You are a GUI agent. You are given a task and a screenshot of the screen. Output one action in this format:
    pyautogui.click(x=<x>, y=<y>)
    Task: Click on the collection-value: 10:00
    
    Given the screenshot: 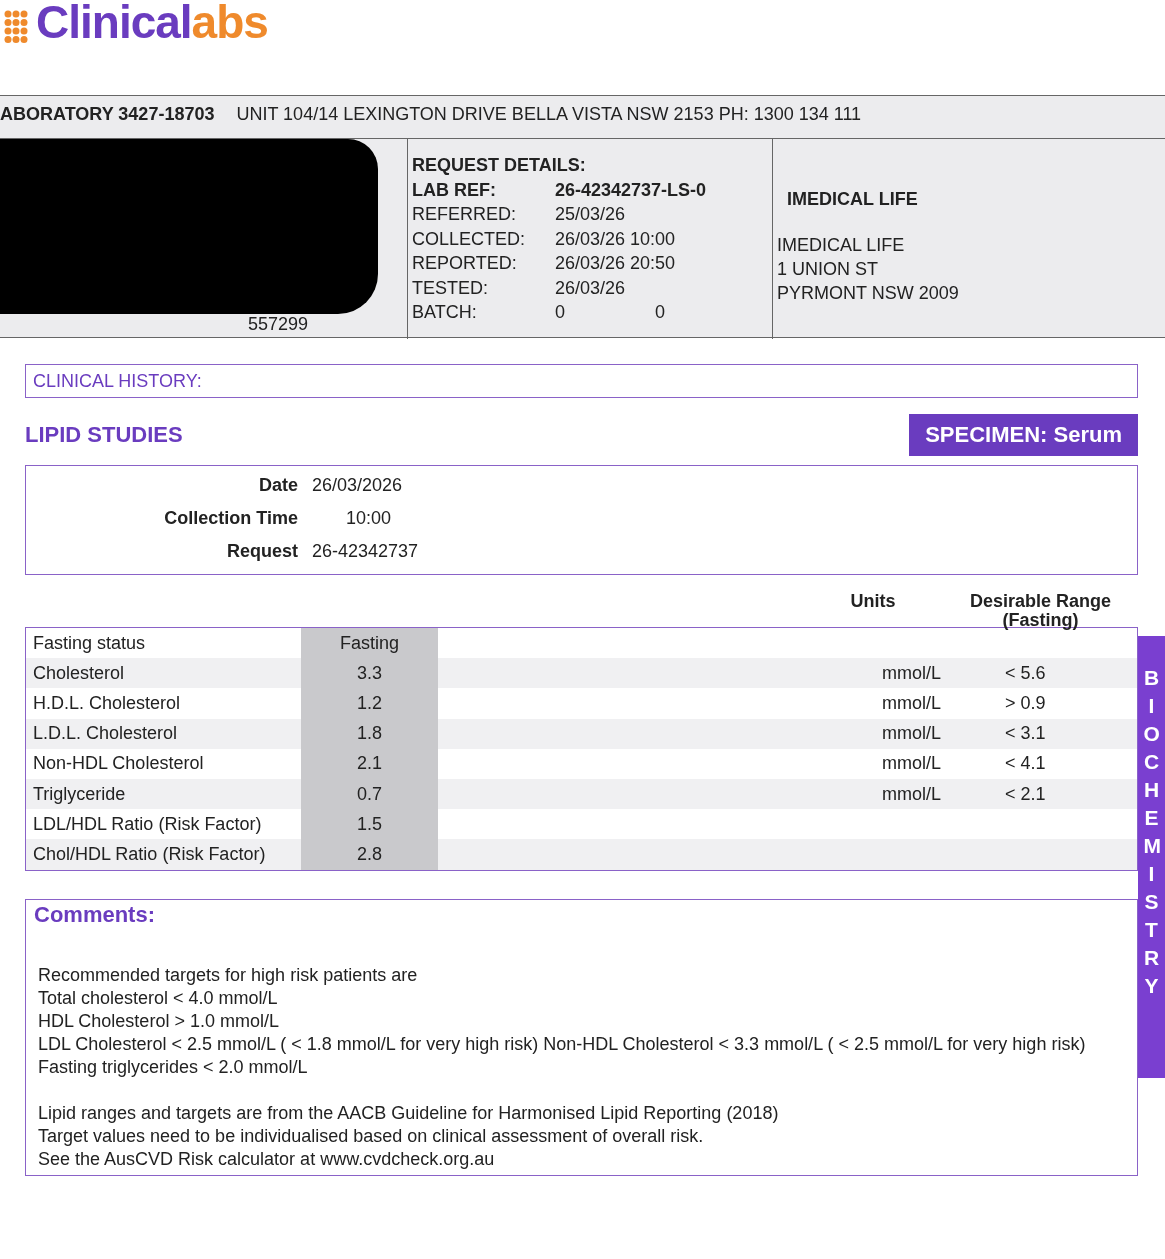 What is the action you would take?
    pyautogui.click(x=369, y=518)
    